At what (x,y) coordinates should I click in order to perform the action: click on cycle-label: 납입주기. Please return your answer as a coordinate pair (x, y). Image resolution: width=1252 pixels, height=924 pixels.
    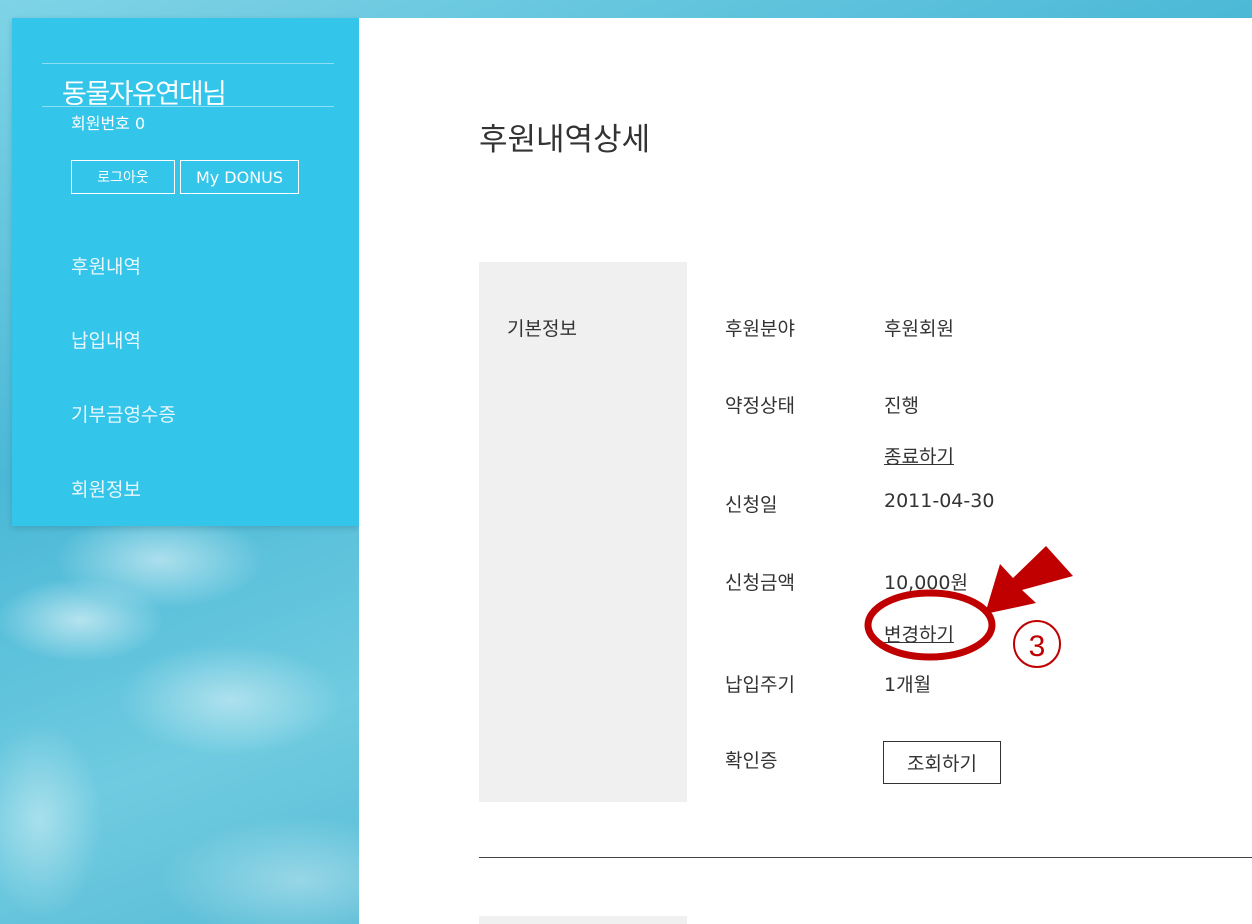
    Looking at the image, I should click on (760, 685).